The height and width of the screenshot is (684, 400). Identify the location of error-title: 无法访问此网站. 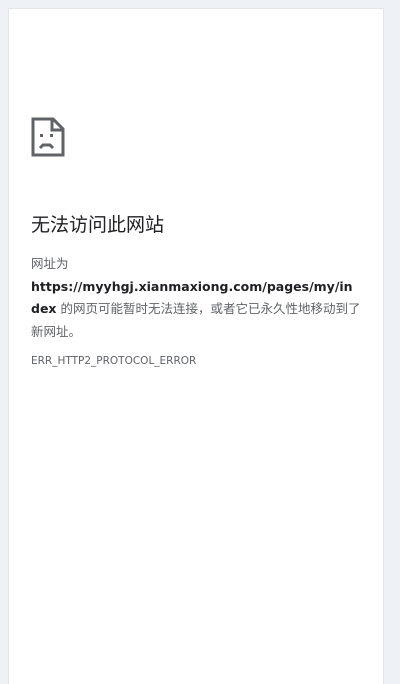
(98, 225).